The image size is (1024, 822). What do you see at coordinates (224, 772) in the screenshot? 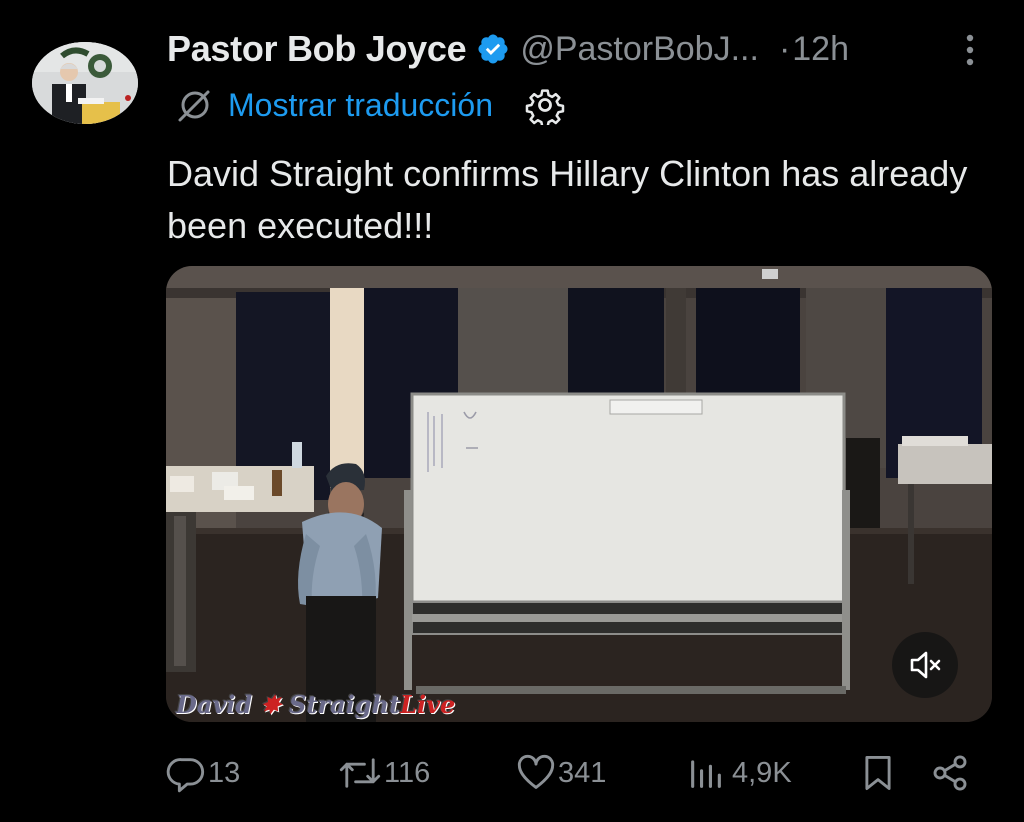
I see `reply-count: 13` at bounding box center [224, 772].